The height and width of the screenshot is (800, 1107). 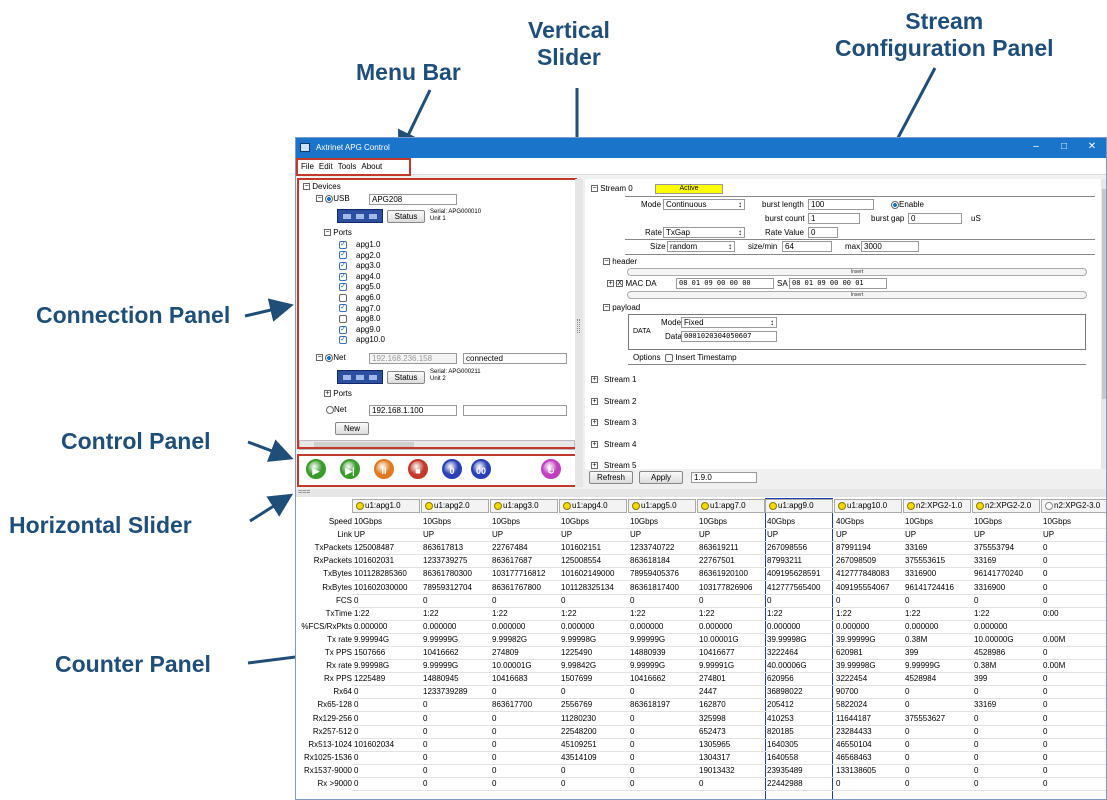 I want to click on close-button: ✕, so click(x=1092, y=146).